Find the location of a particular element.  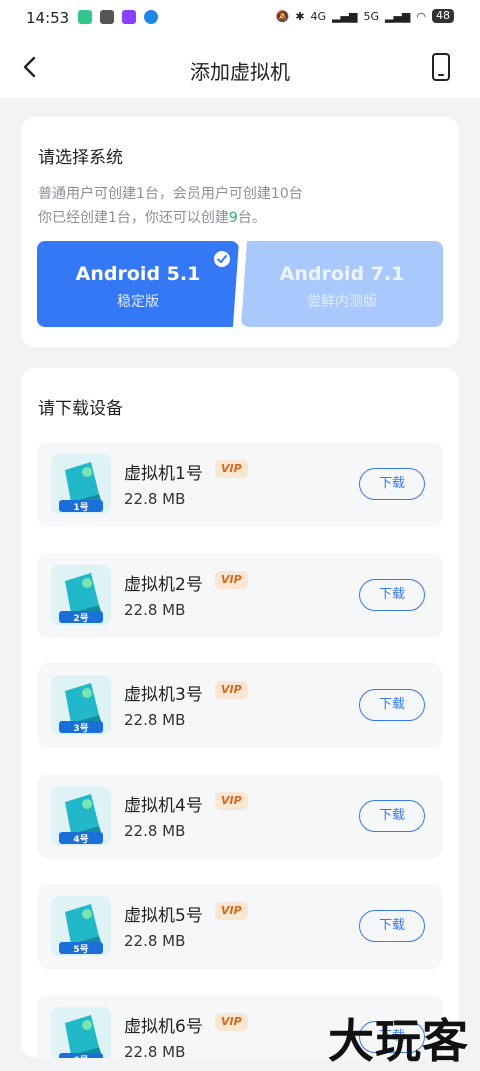

system-desc-line1: 普通用户可创建1台，会员用户可创建10台 is located at coordinates (170, 194).